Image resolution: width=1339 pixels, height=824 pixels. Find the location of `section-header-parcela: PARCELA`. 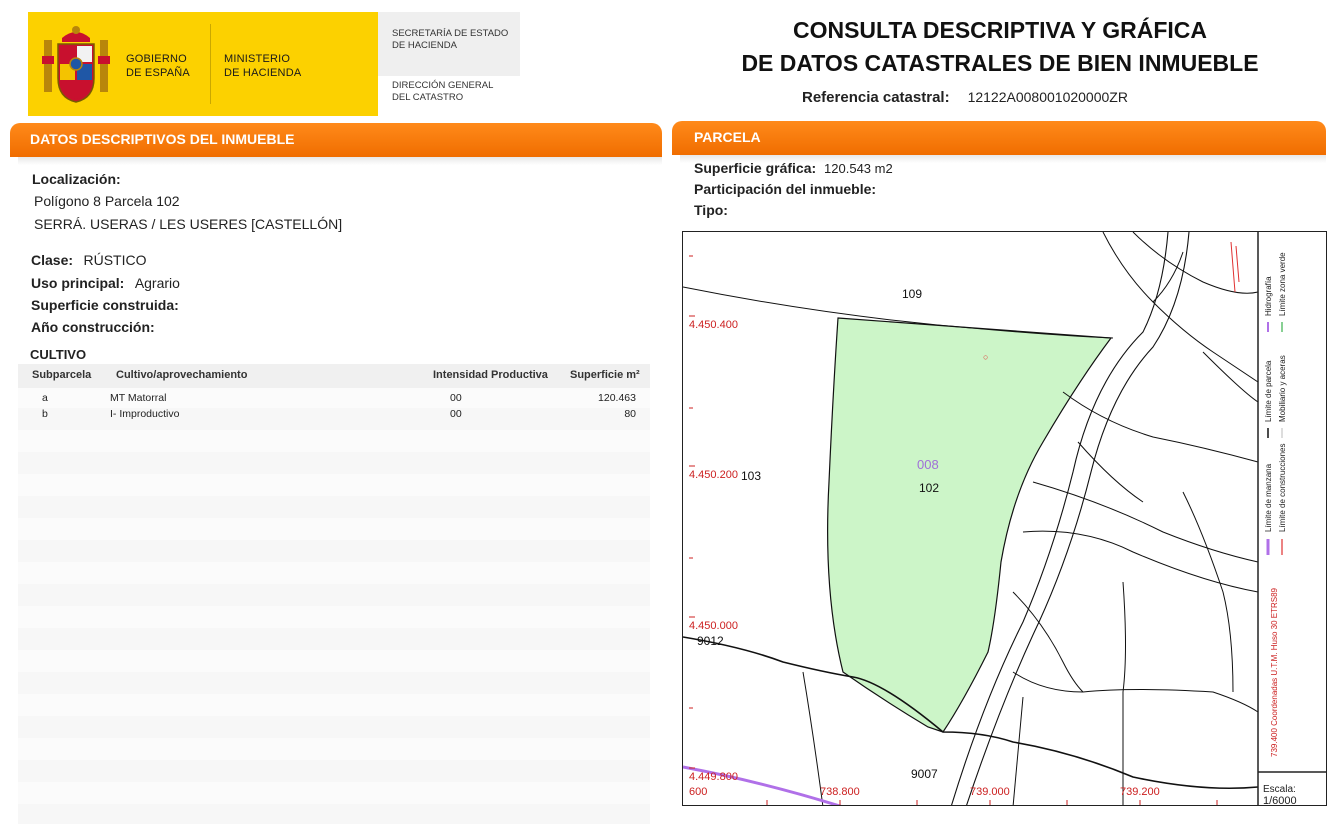

section-header-parcela: PARCELA is located at coordinates (999, 138).